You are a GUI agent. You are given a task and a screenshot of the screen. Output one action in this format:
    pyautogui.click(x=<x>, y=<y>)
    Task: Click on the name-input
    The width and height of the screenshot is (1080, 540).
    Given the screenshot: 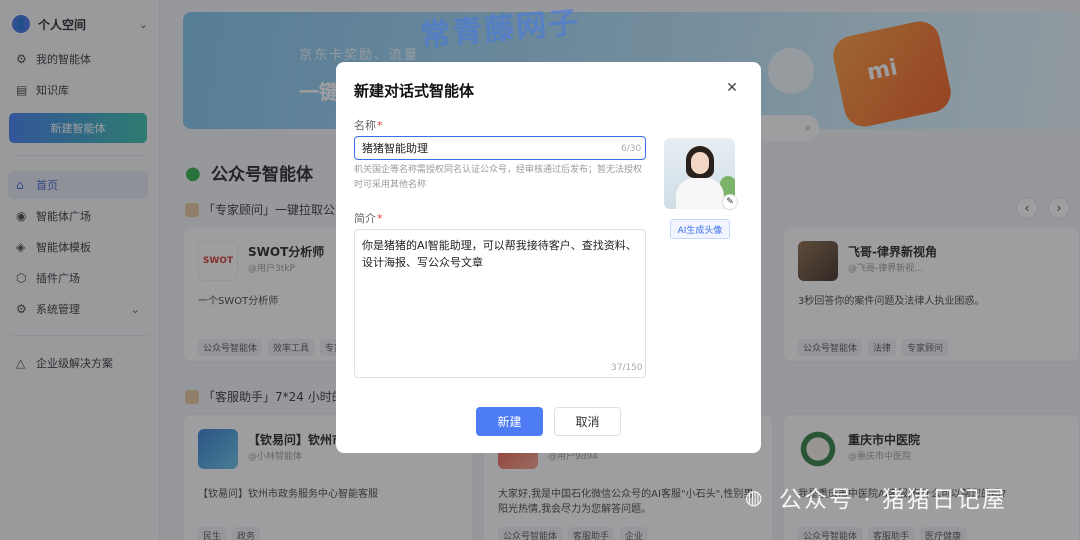 What is the action you would take?
    pyautogui.click(x=500, y=148)
    